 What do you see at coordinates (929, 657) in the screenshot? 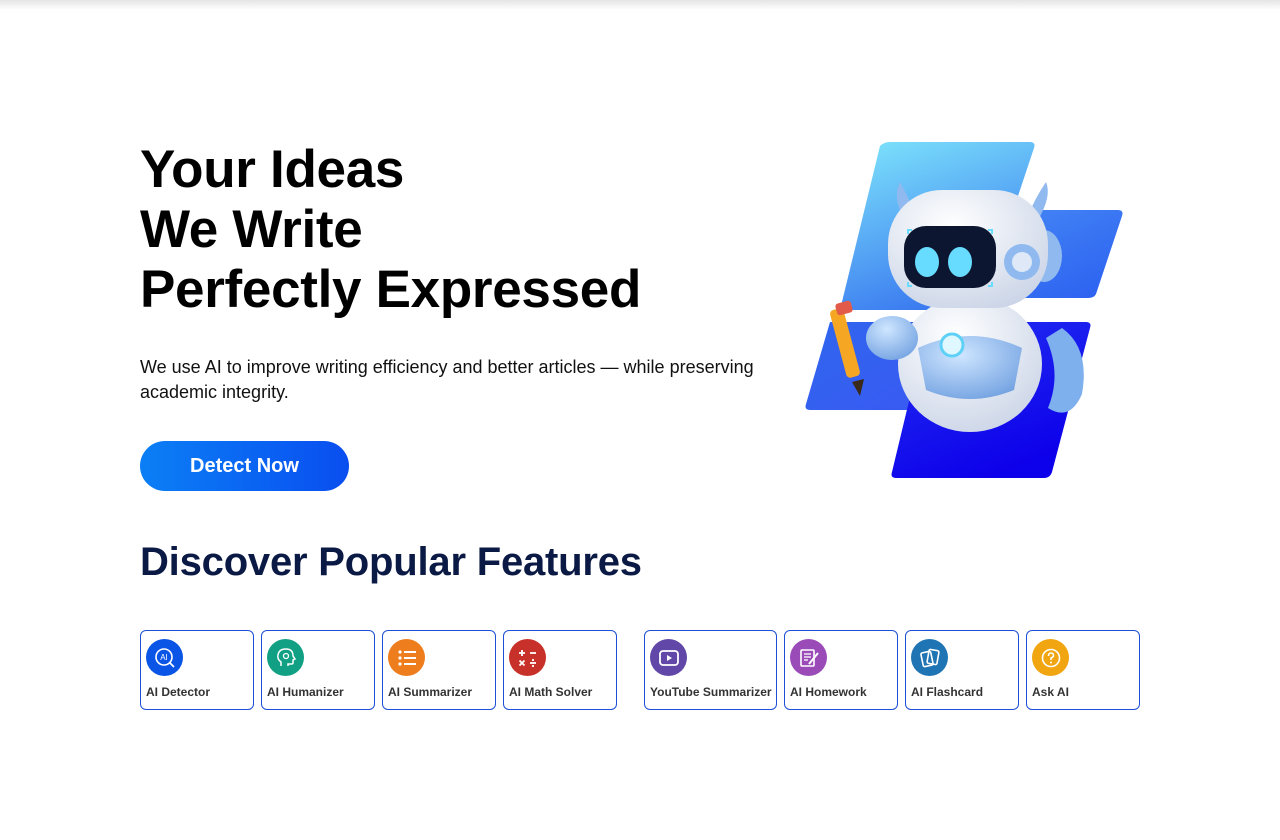
I see `ai-flashcard-icon` at bounding box center [929, 657].